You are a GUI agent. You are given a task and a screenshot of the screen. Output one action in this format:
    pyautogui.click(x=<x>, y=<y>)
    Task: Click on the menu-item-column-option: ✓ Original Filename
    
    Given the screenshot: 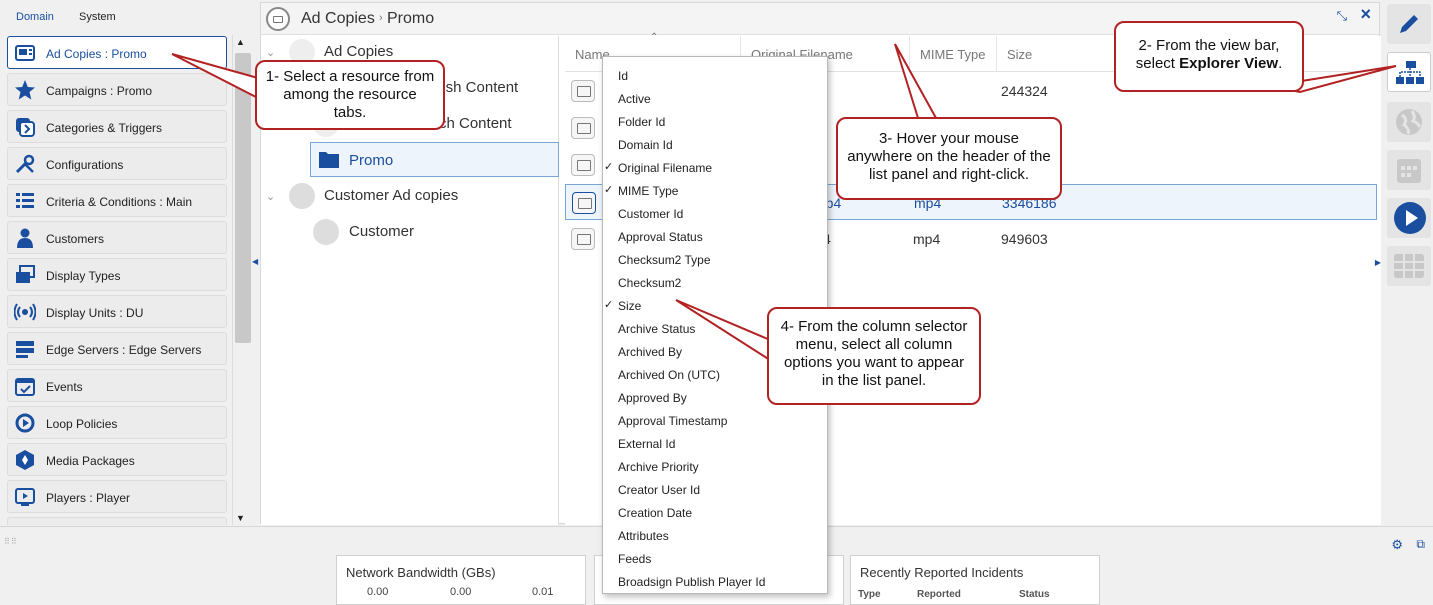 What is the action you would take?
    pyautogui.click(x=715, y=169)
    